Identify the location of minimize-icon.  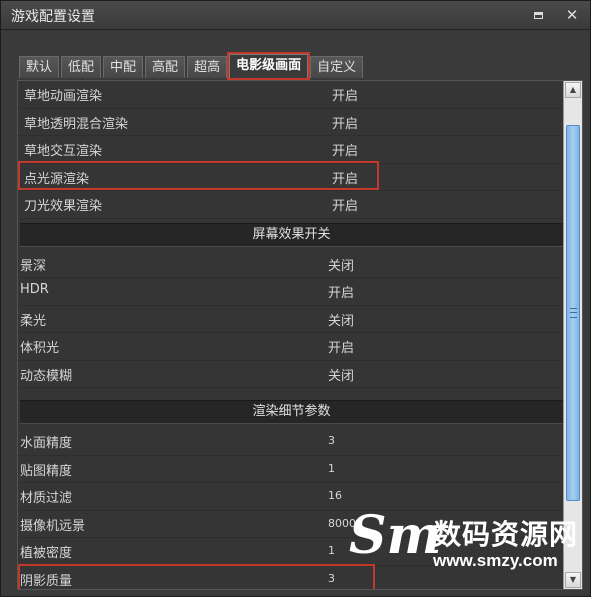
(538, 15).